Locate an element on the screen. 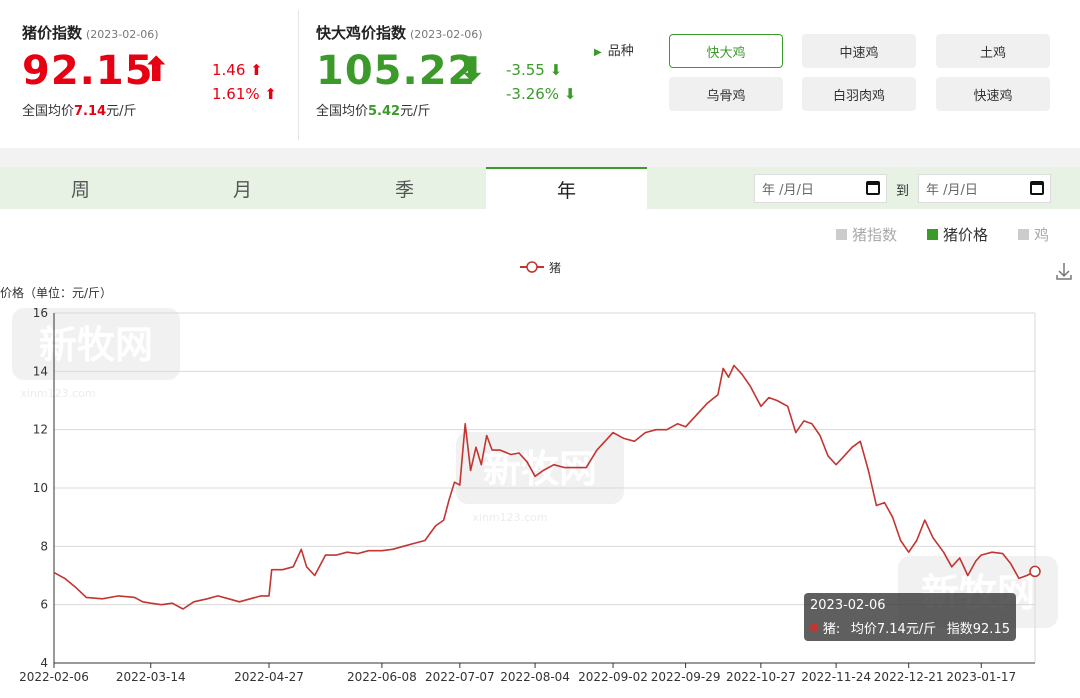 The image size is (1080, 698). tooltip-date: 2023-02-06 is located at coordinates (848, 605).